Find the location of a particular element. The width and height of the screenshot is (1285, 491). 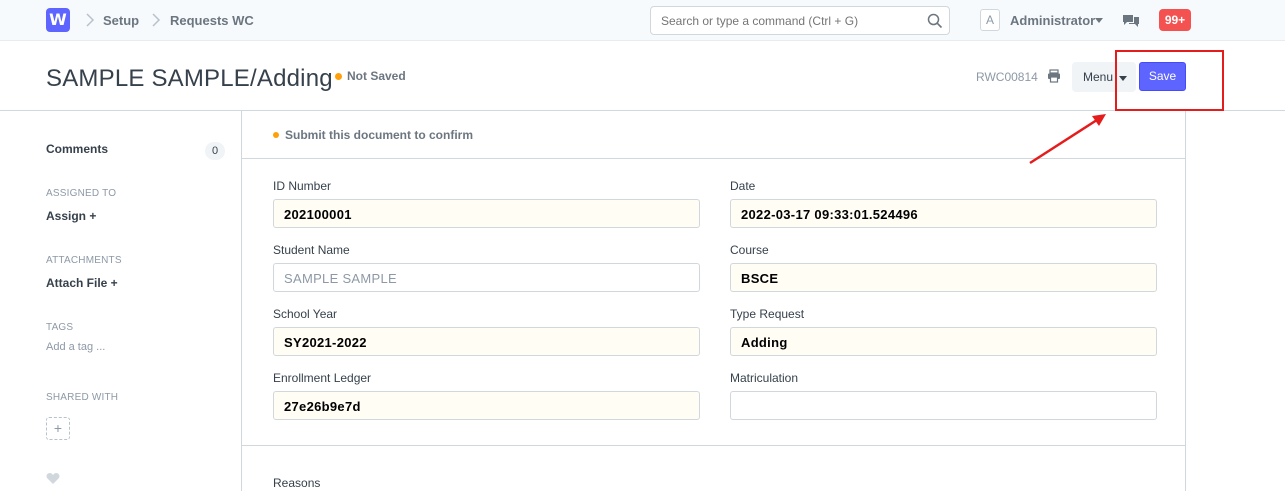

section-divider is located at coordinates (713, 445).